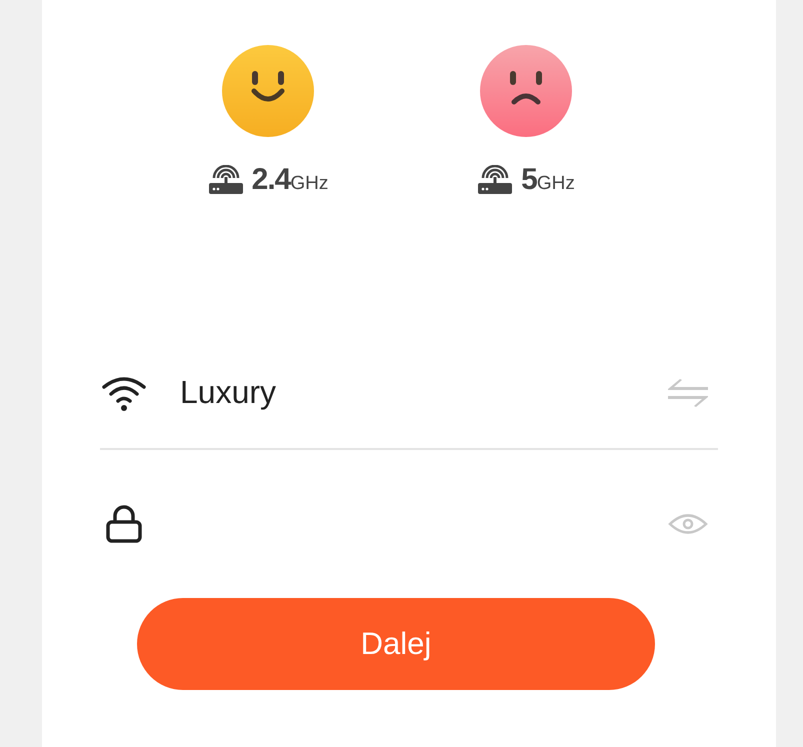 The image size is (803, 747). What do you see at coordinates (423, 392) in the screenshot?
I see `network-name-field: Luxury` at bounding box center [423, 392].